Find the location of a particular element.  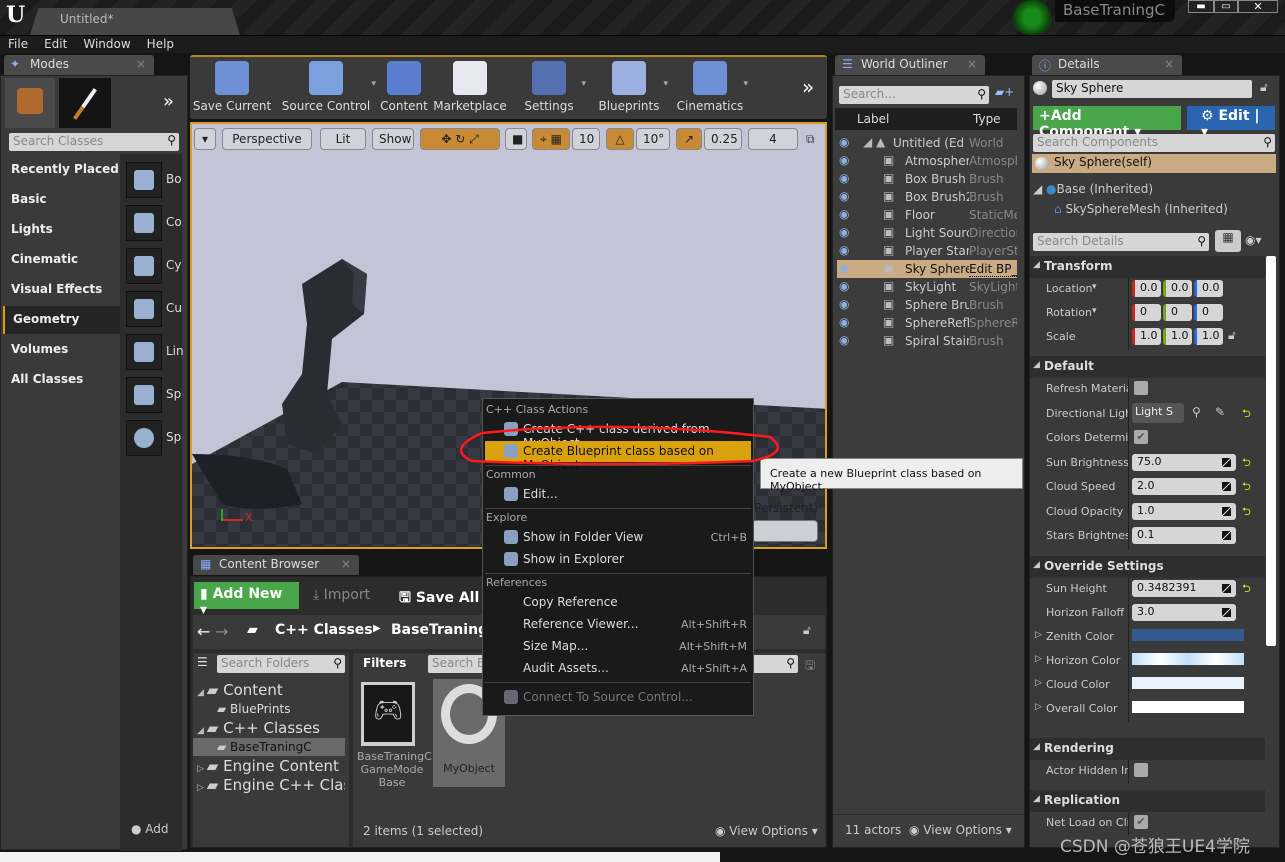

save-search-icon: 🖫 is located at coordinates (810, 666).